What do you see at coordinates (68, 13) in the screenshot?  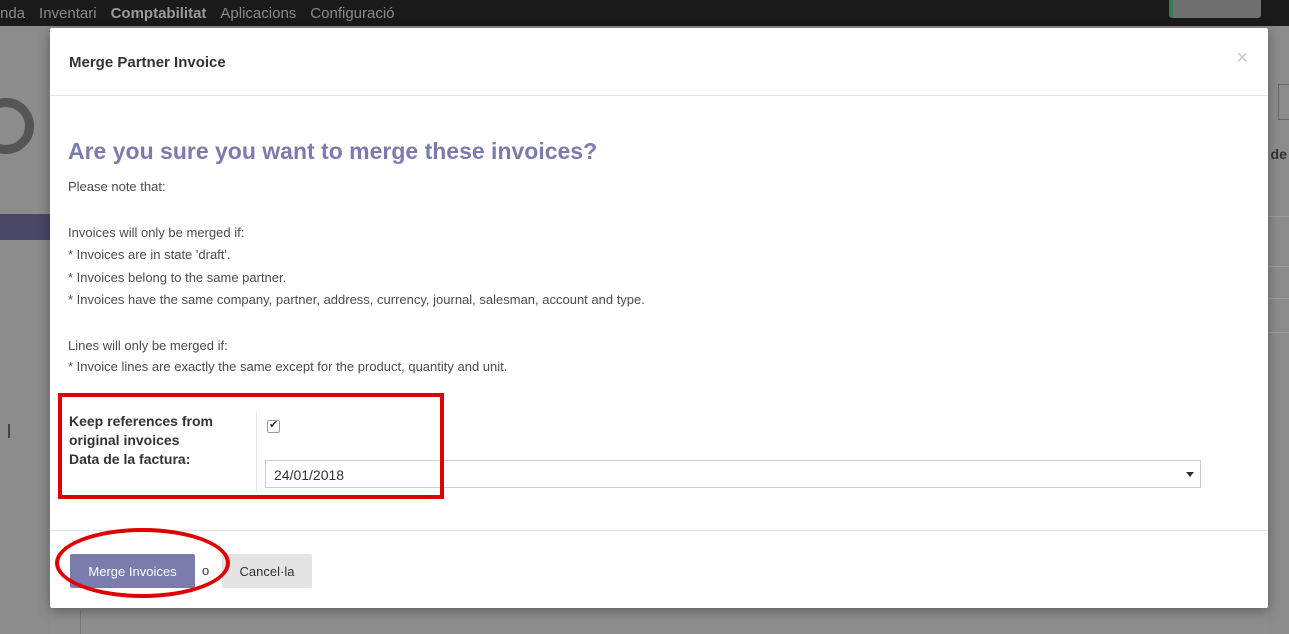 I see `menu-item-inventory: Inventari` at bounding box center [68, 13].